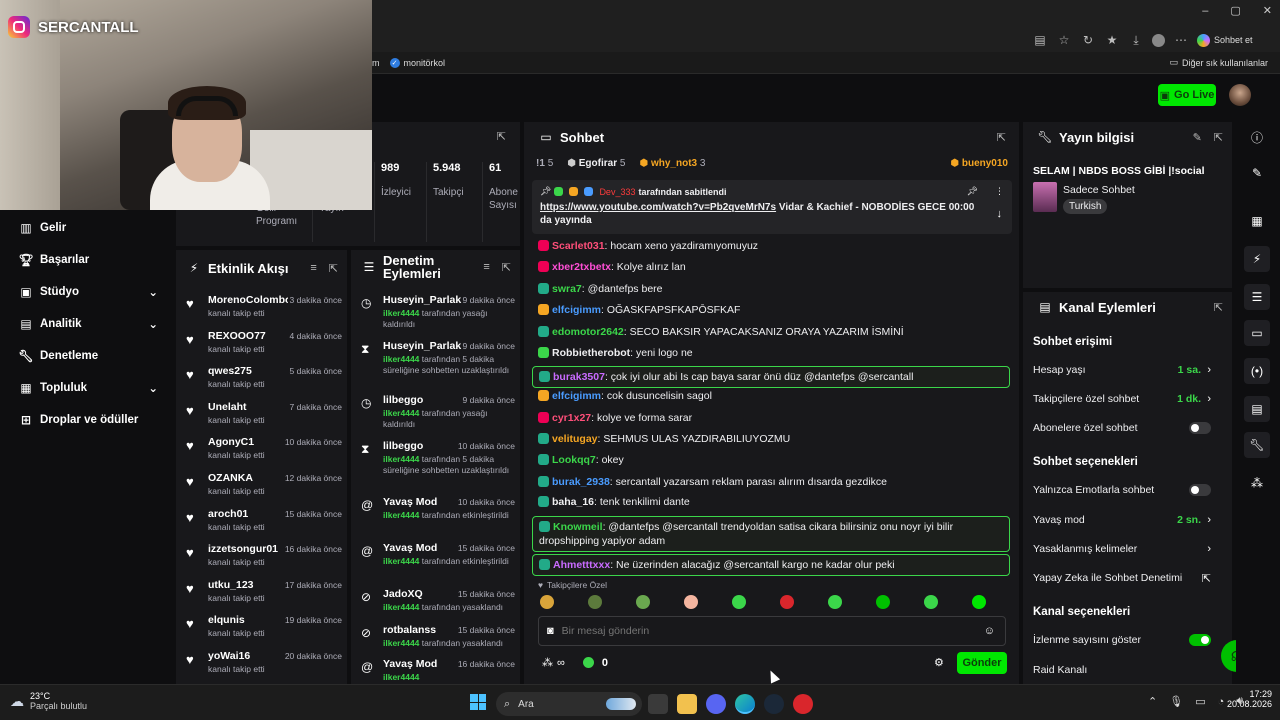 Image resolution: width=1280 pixels, height=720 pixels. I want to click on emoji-icon: ☺, so click(989, 631).